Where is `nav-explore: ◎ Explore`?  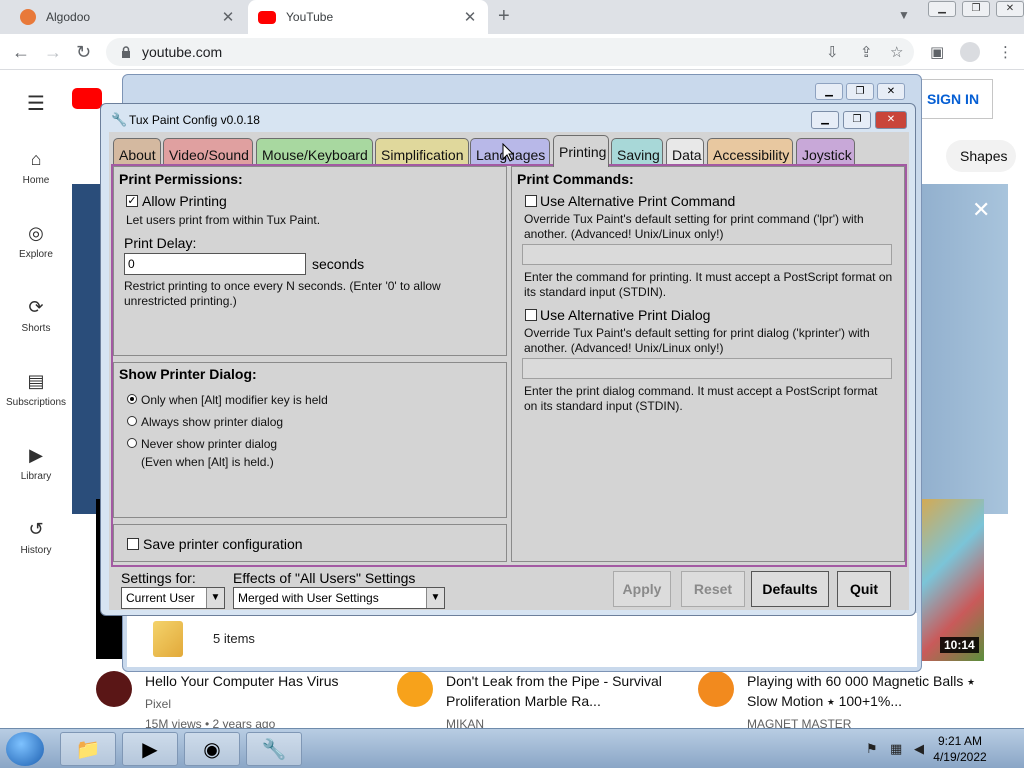 nav-explore: ◎ Explore is located at coordinates (36, 241).